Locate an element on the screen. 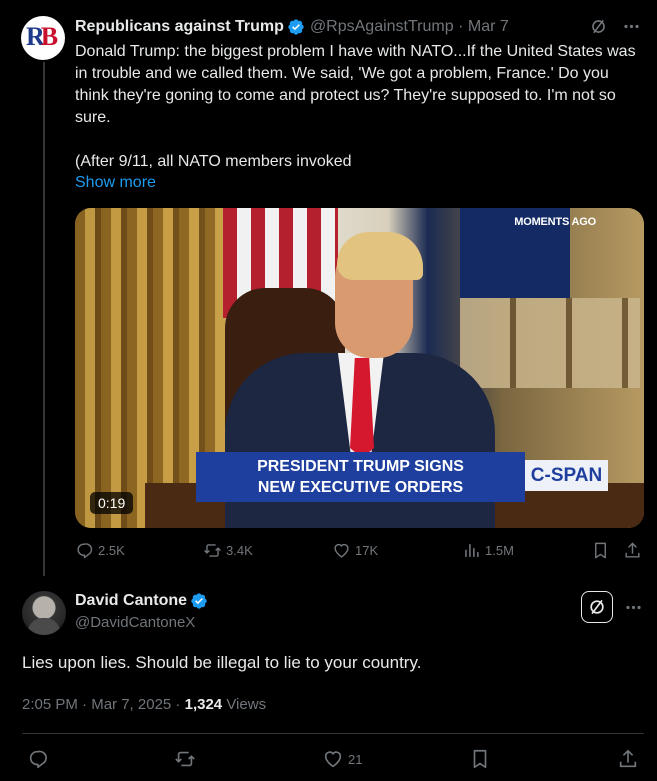 The width and height of the screenshot is (657, 781). divider is located at coordinates (333, 733).